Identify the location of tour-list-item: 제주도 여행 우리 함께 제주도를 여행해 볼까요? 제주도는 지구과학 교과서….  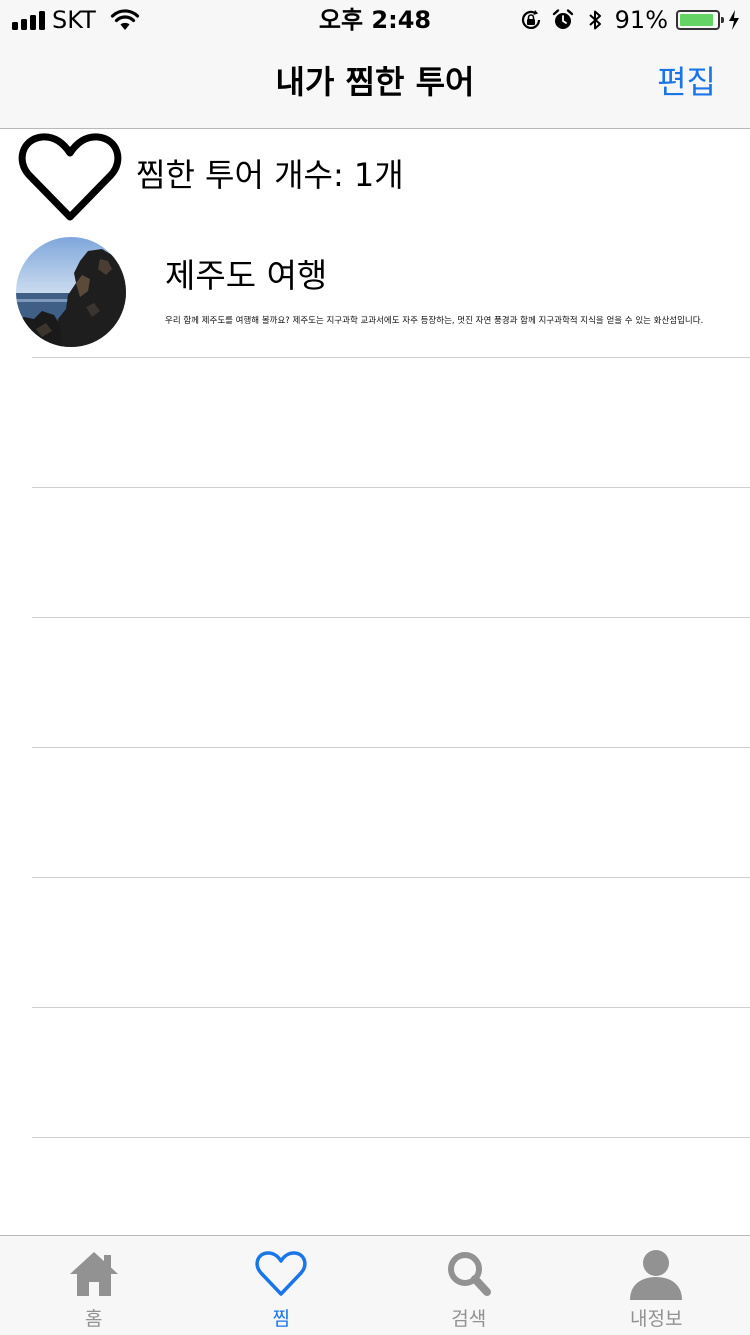
(375, 291).